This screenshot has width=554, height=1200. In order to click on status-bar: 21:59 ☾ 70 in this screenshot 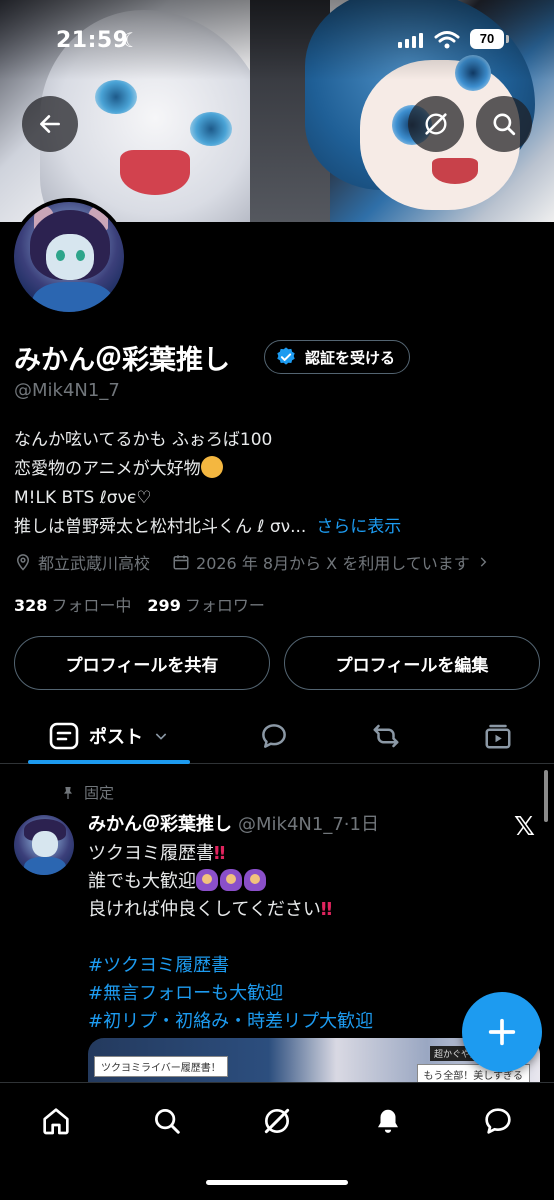, I will do `click(277, 42)`.